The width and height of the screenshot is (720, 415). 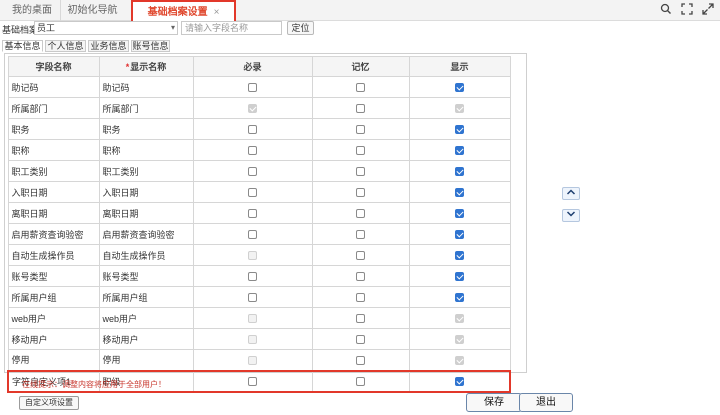 What do you see at coordinates (571, 193) in the screenshot?
I see `move-up-button` at bounding box center [571, 193].